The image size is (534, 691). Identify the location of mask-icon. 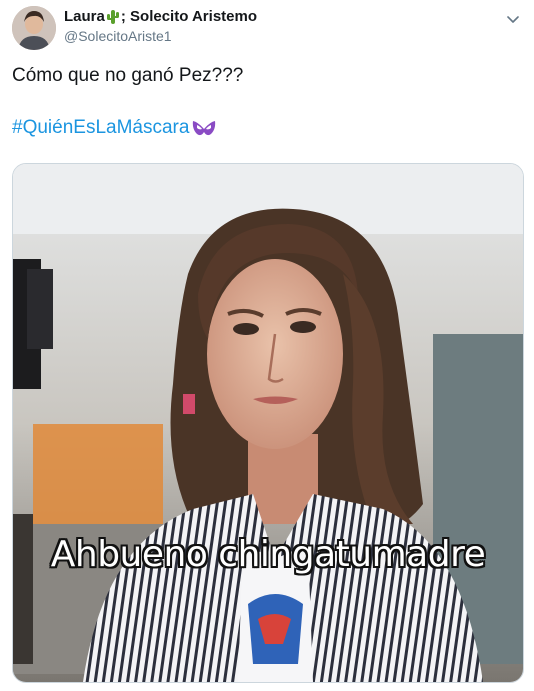
(204, 128).